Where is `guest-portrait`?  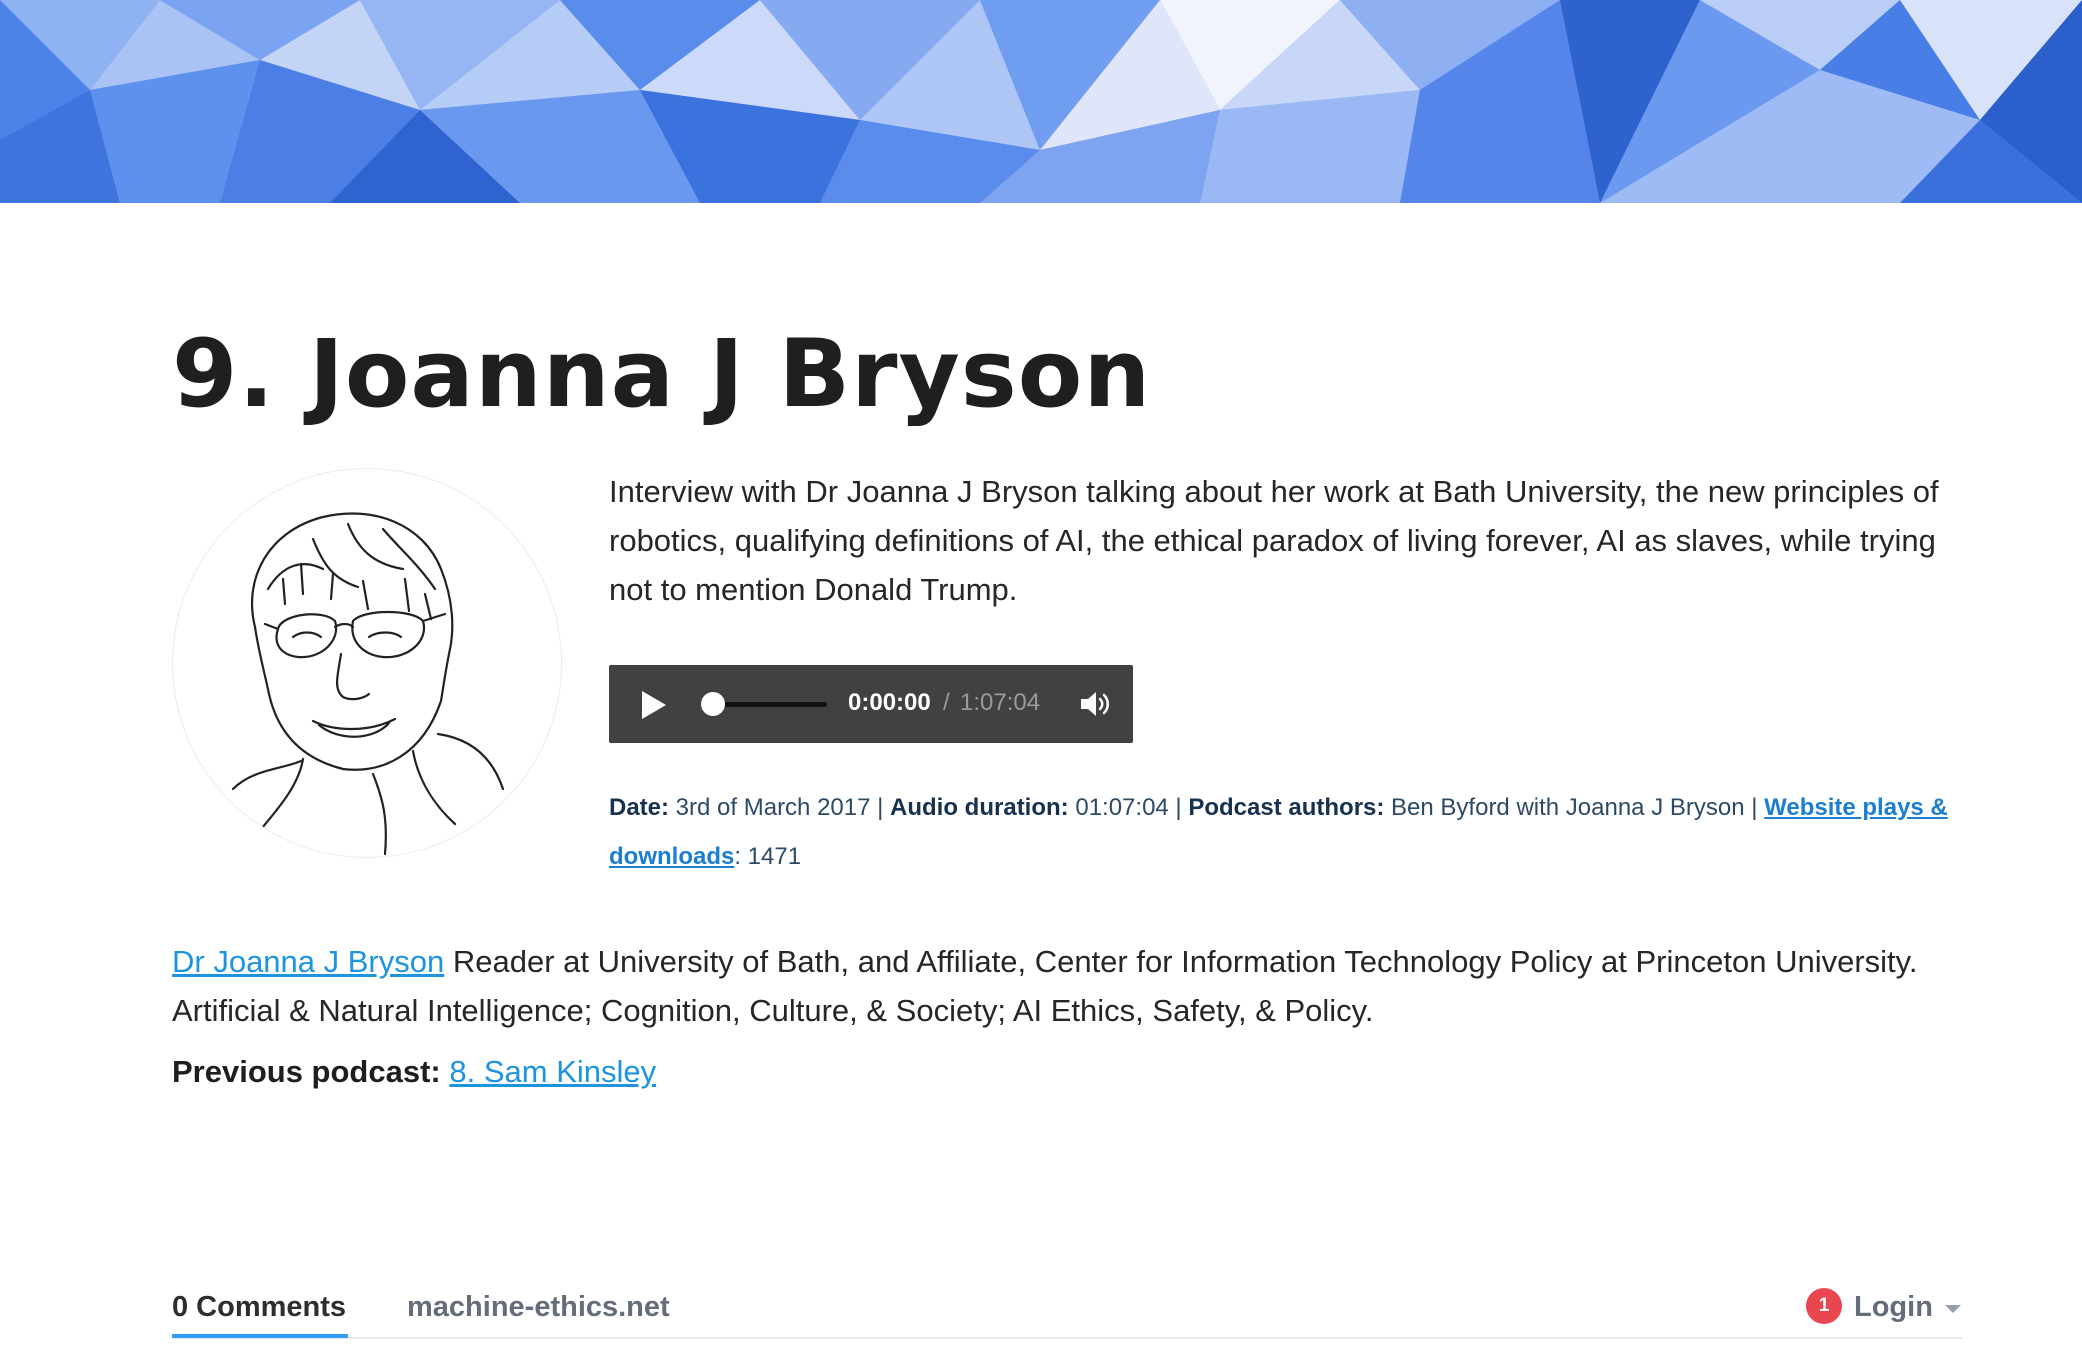
guest-portrait is located at coordinates (367, 663).